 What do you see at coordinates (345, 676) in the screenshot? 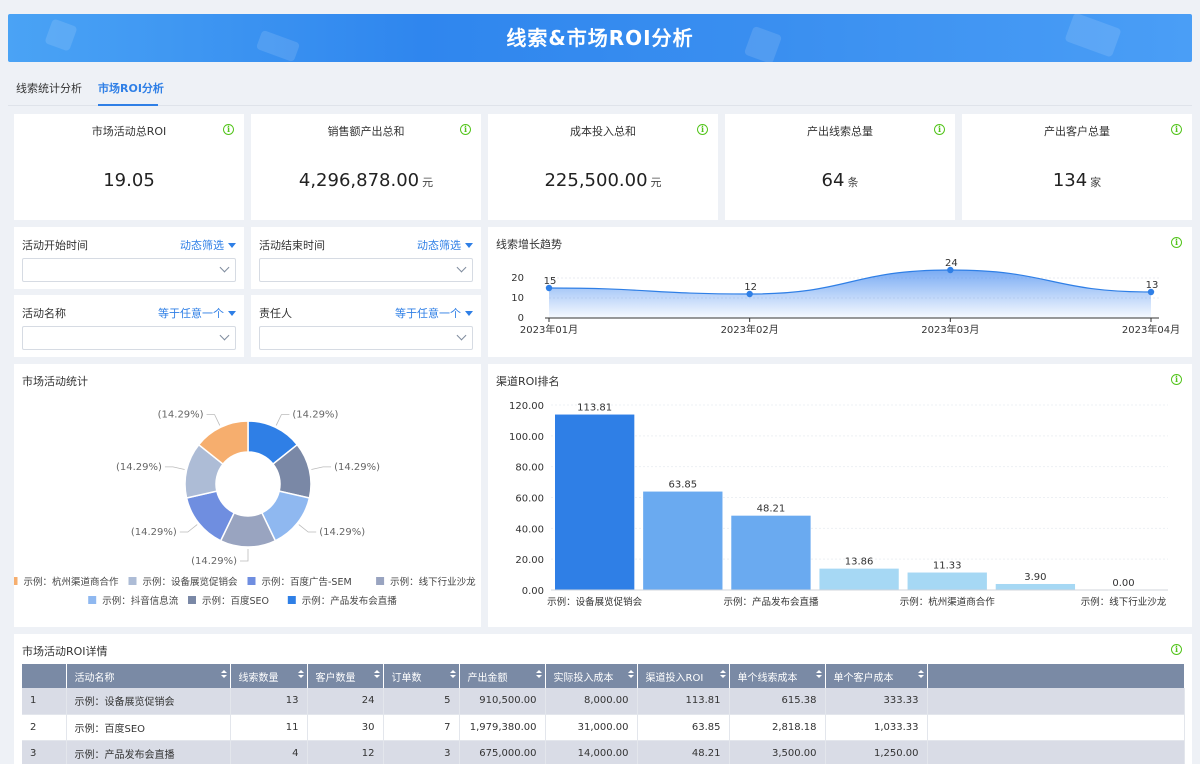
I see `column-header: 客户数量` at bounding box center [345, 676].